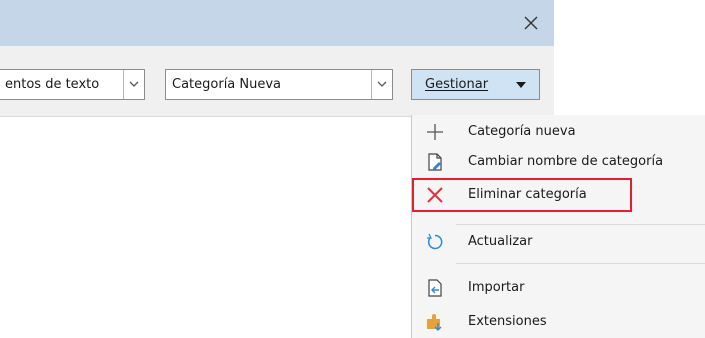 Image resolution: width=705 pixels, height=338 pixels. I want to click on rename-document-icon, so click(435, 162).